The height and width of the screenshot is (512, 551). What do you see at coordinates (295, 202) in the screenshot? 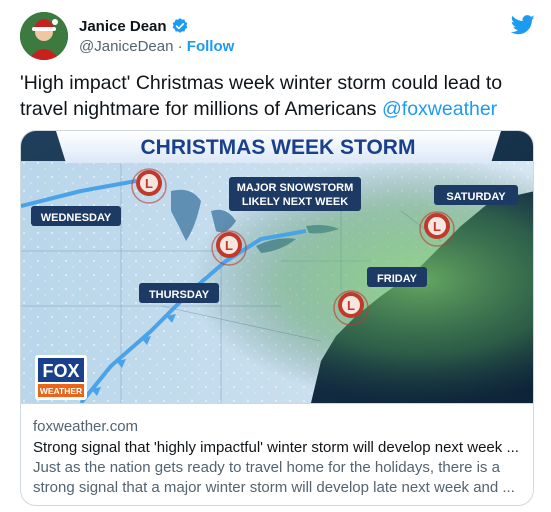
I see `svg-text: LIKELY NEXT WEEK` at bounding box center [295, 202].